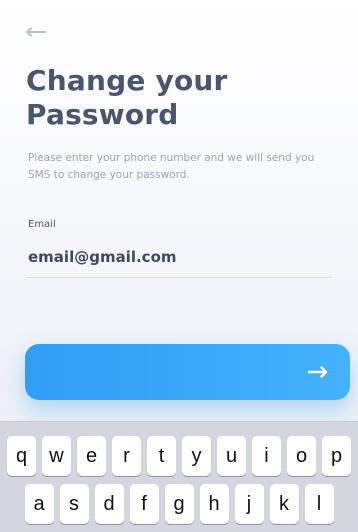 This screenshot has height=532, width=358. What do you see at coordinates (214, 504) in the screenshot?
I see `key-h: h` at bounding box center [214, 504].